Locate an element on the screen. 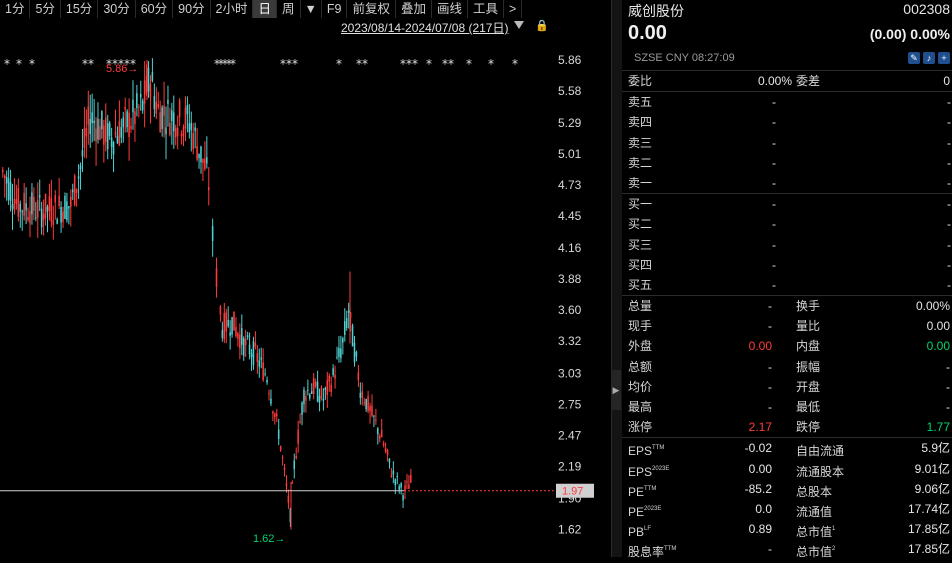  stat-label: 跌停 is located at coordinates (808, 427).